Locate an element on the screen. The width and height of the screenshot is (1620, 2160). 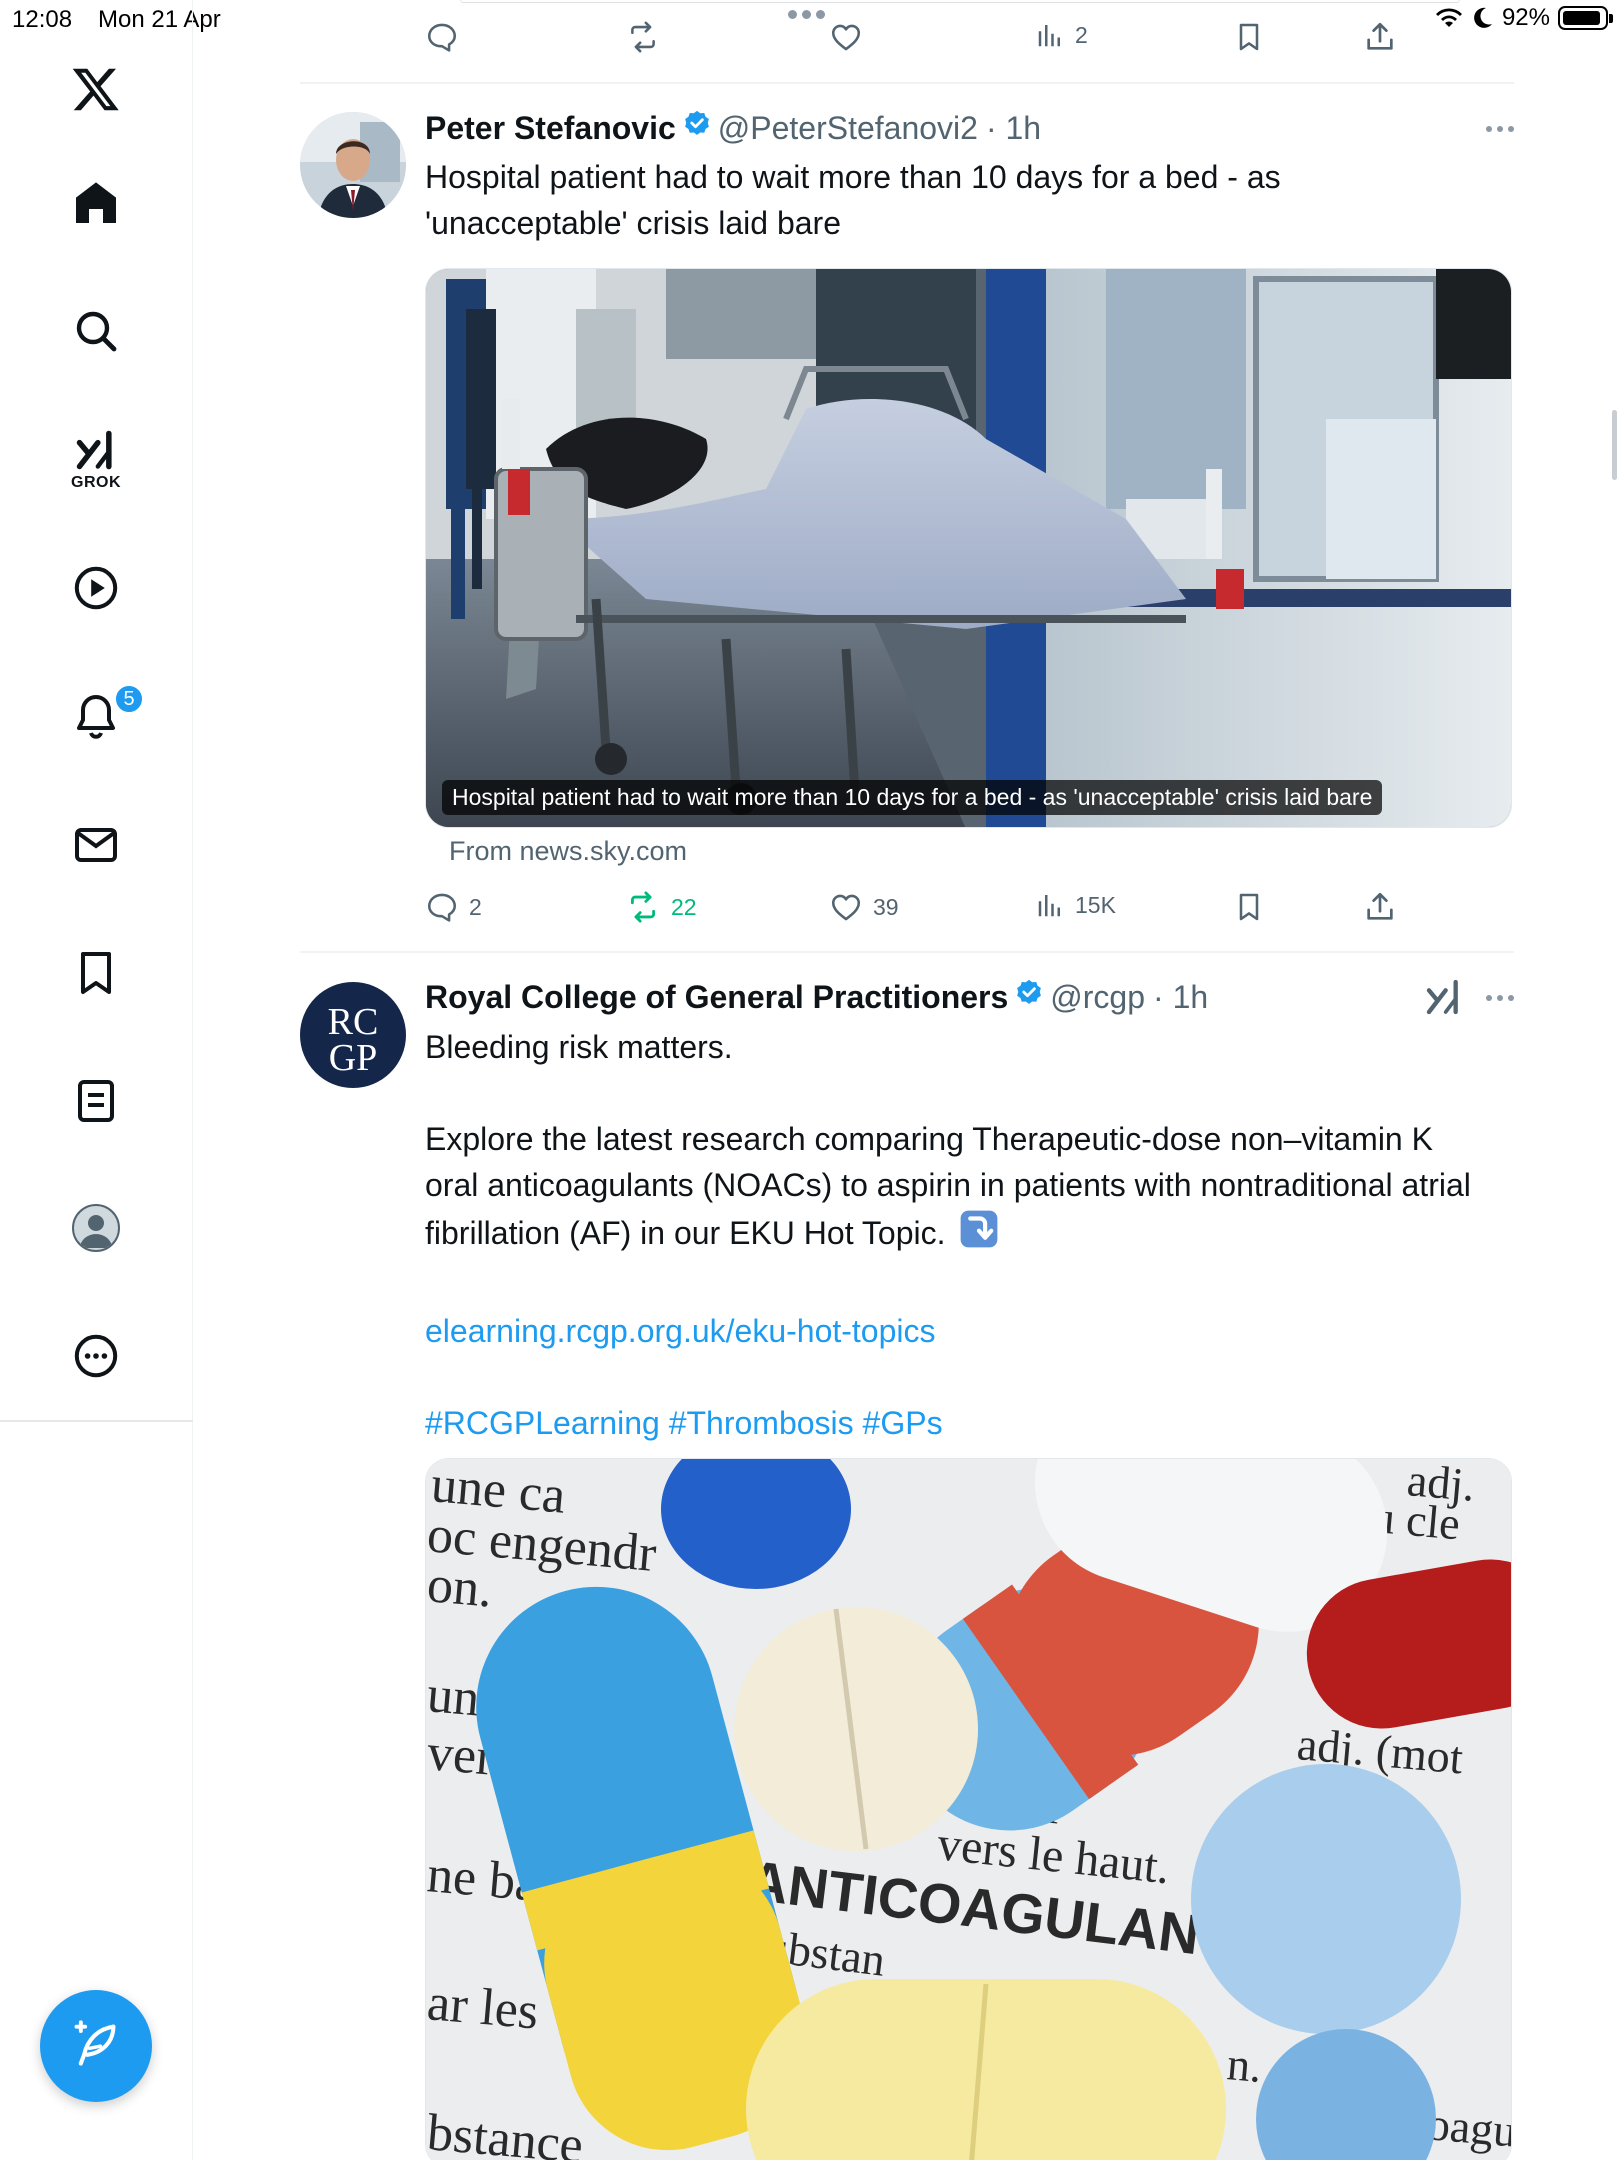
views-button: 15K is located at coordinates (1075, 905).